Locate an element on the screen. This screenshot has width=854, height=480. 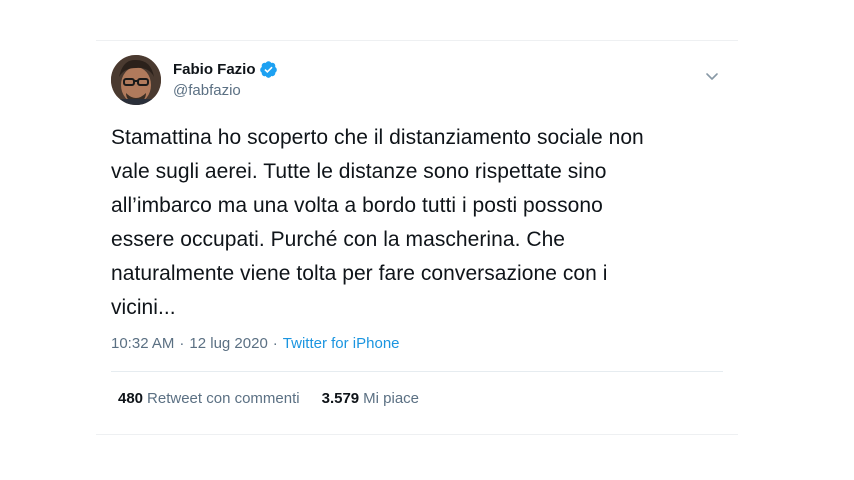
tweet-date: 12 lug 2020 is located at coordinates (228, 343).